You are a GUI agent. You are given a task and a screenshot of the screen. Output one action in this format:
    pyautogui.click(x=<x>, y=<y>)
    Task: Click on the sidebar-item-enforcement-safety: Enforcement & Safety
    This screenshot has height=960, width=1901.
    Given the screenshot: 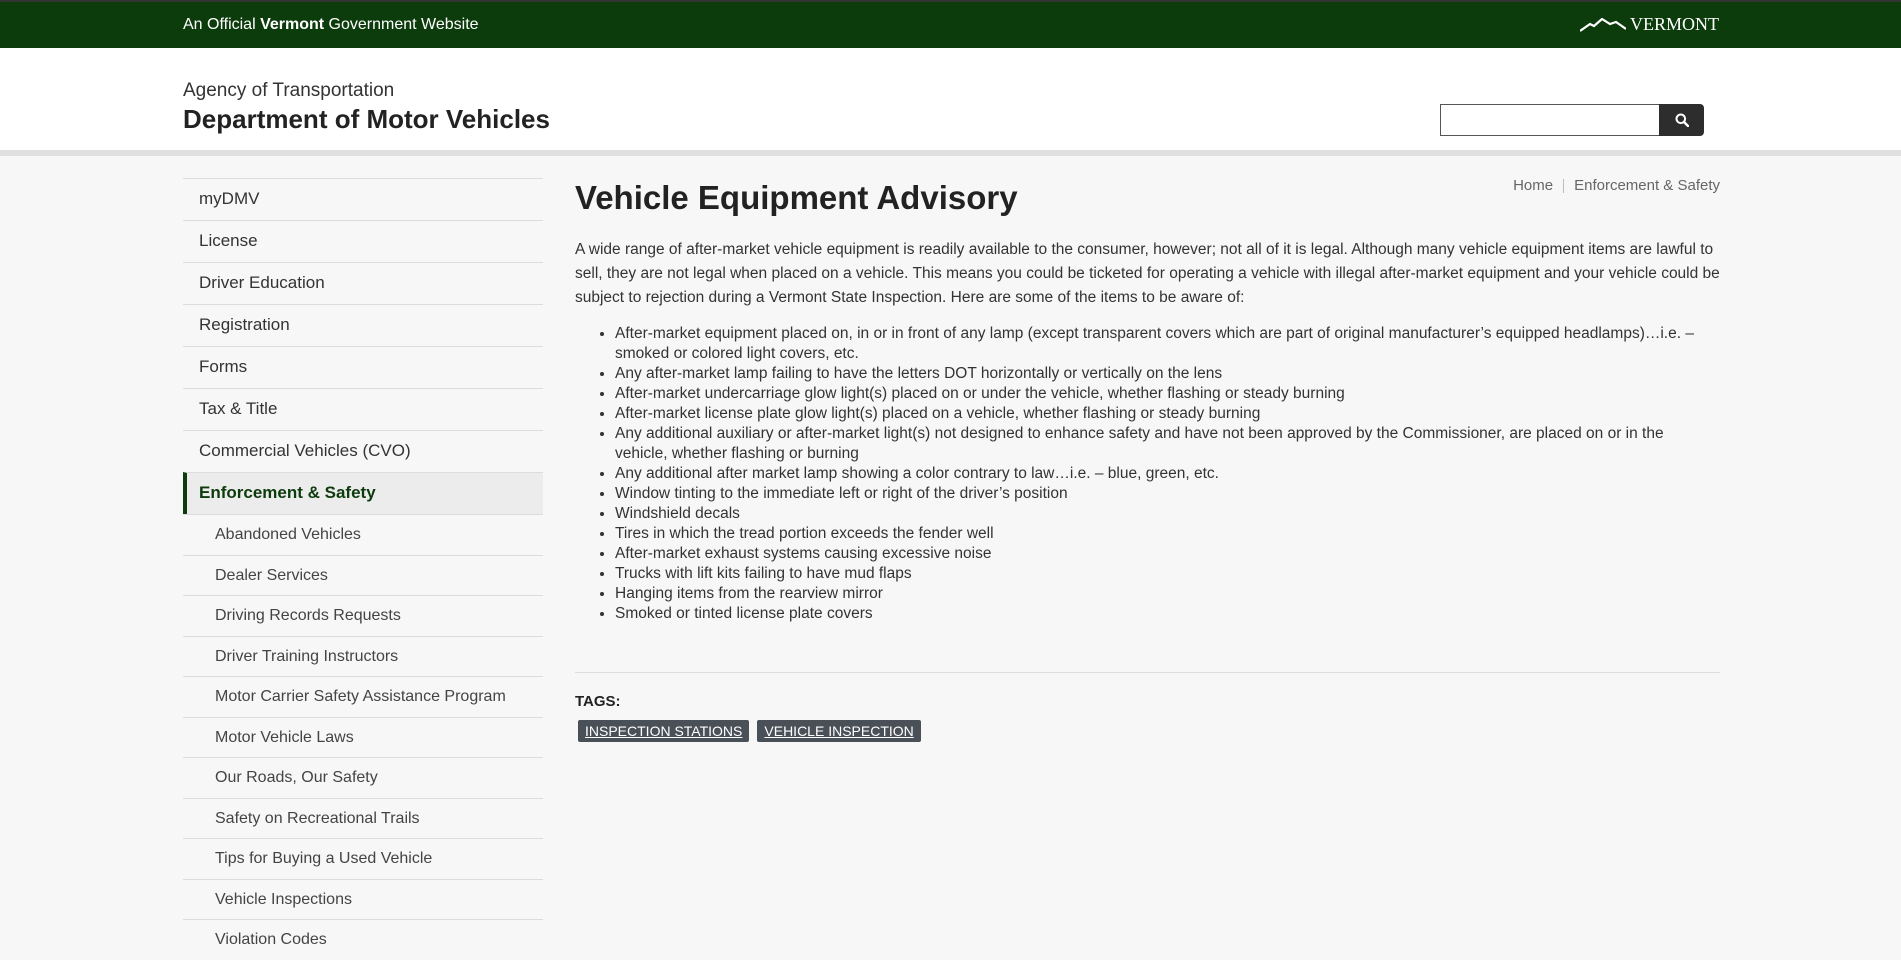 What is the action you would take?
    pyautogui.click(x=363, y=493)
    